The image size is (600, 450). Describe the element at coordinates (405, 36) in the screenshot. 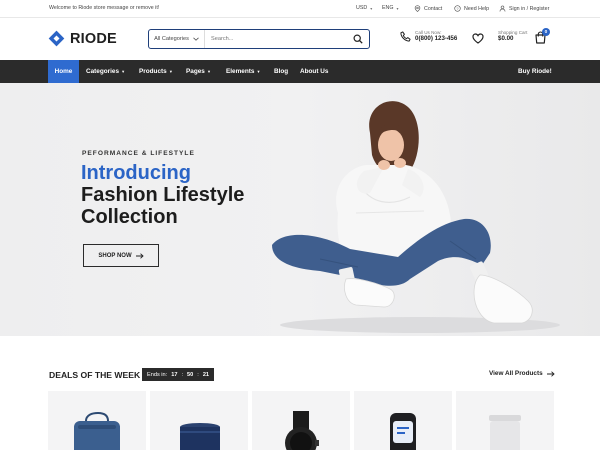

I see `phone-icon` at that location.